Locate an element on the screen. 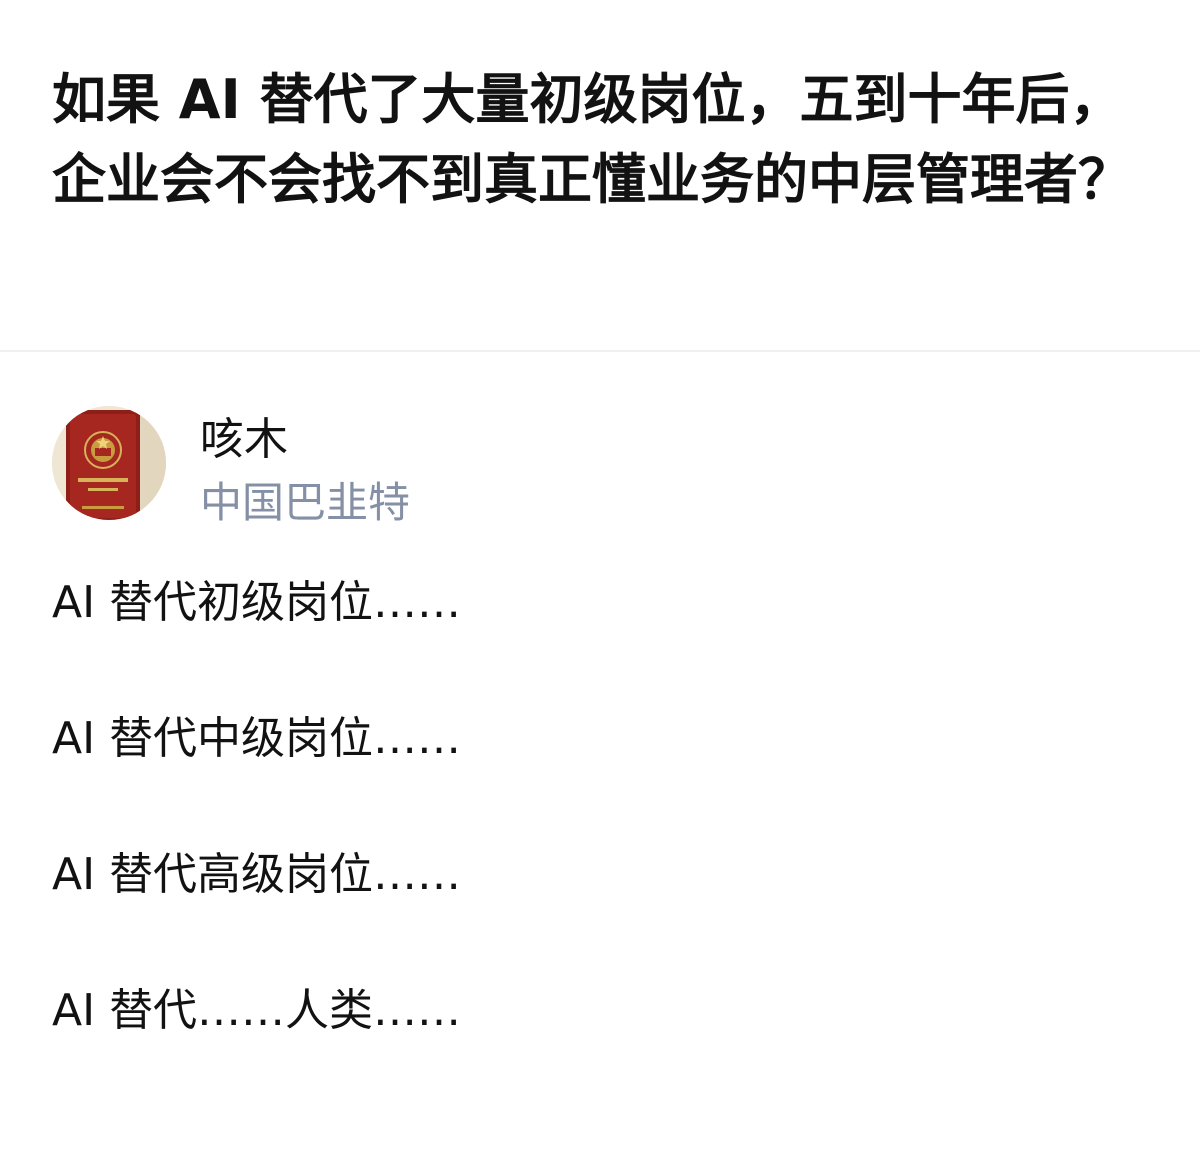  author-bio: 中国巴韭特 is located at coordinates (305, 502).